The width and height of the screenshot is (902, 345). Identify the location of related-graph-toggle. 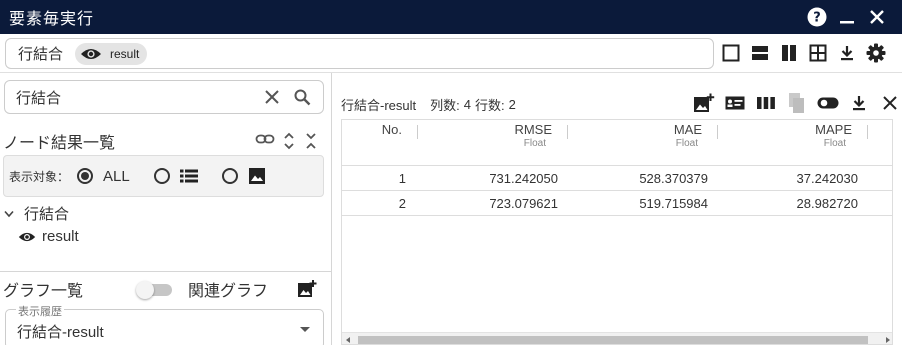
(155, 290).